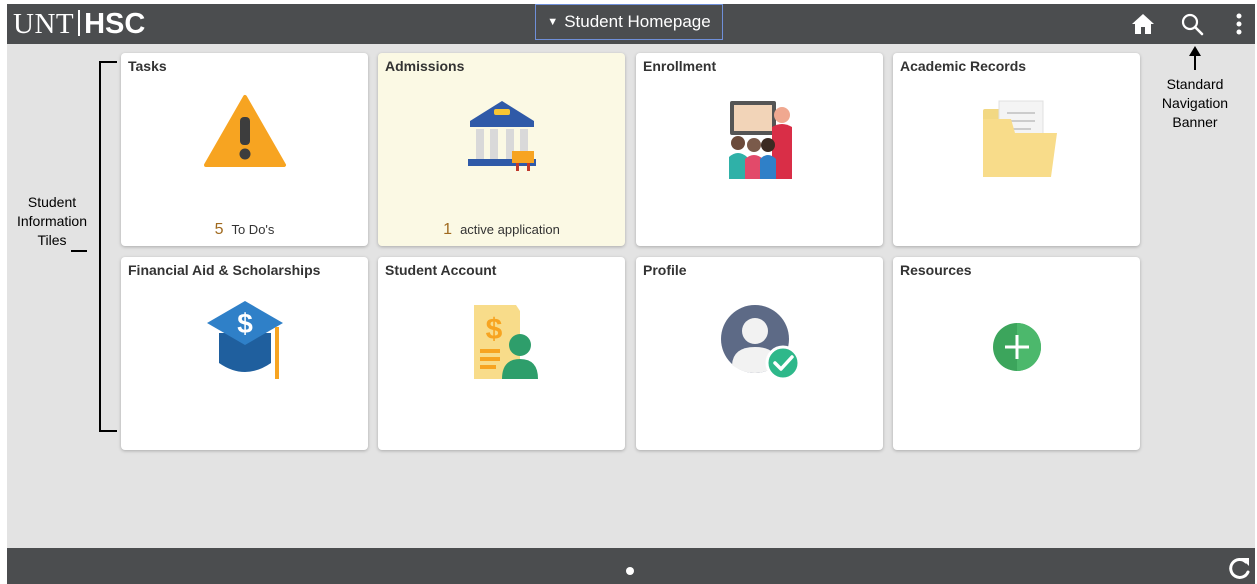 This screenshot has width=1257, height=584. What do you see at coordinates (760, 140) in the screenshot?
I see `classroom-icon` at bounding box center [760, 140].